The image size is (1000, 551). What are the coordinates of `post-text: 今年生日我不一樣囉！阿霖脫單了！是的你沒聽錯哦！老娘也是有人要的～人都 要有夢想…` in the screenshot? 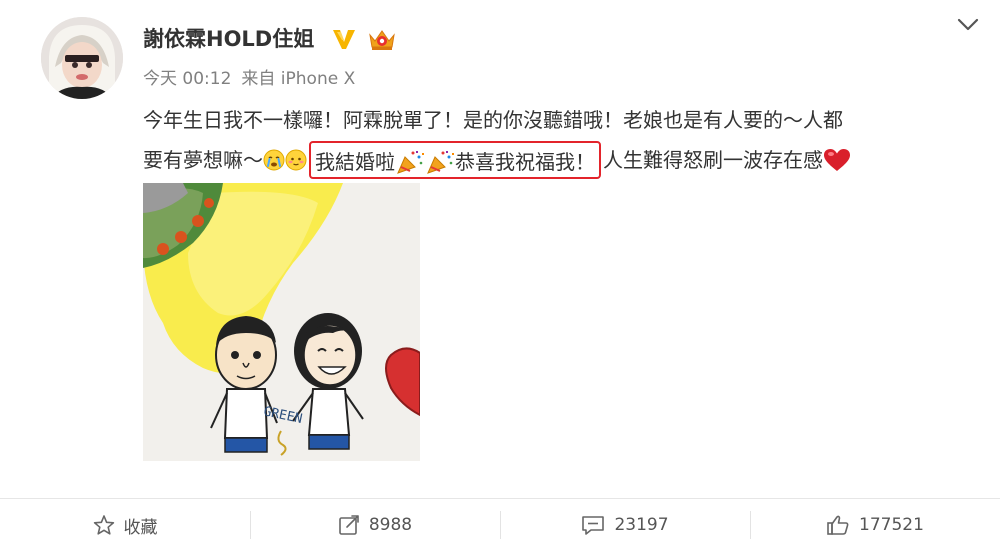 It's located at (558, 140).